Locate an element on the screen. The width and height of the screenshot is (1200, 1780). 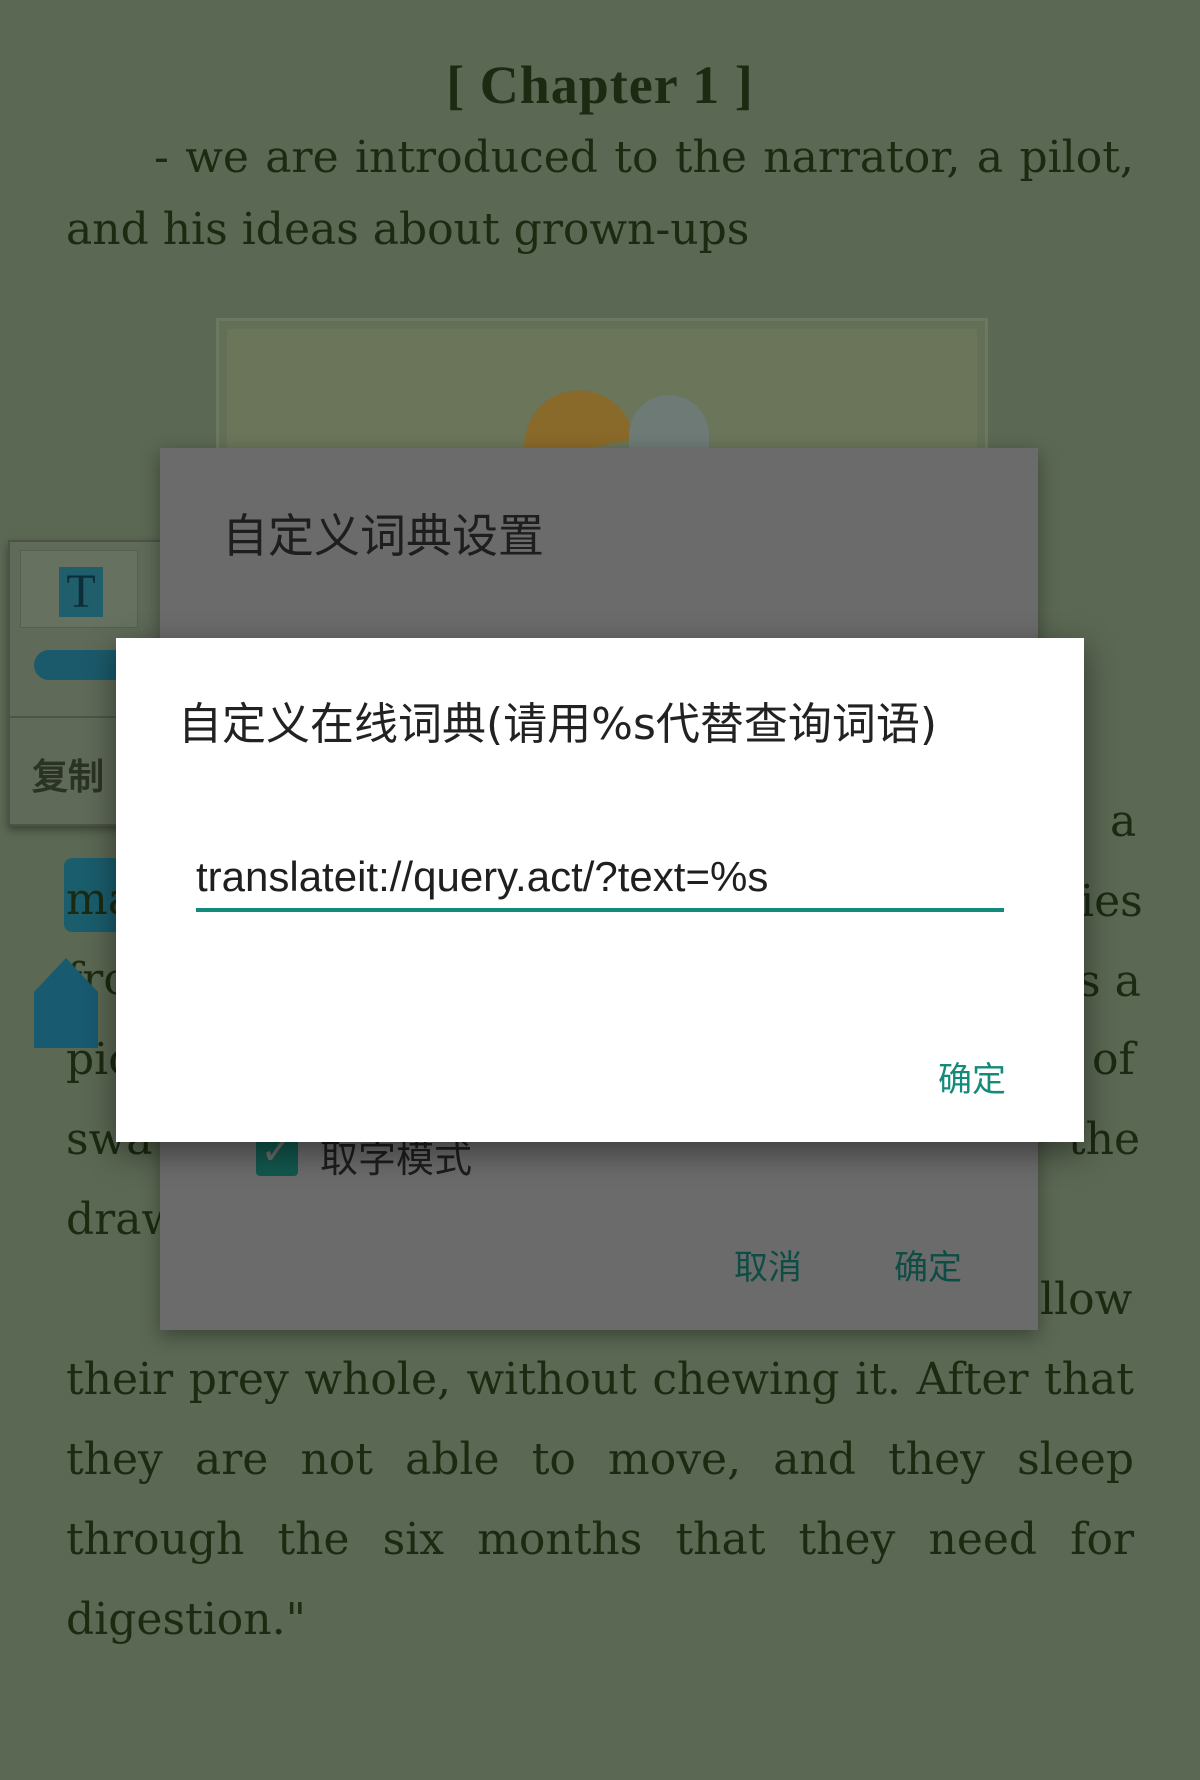
word: whole, is located at coordinates (377, 1379).